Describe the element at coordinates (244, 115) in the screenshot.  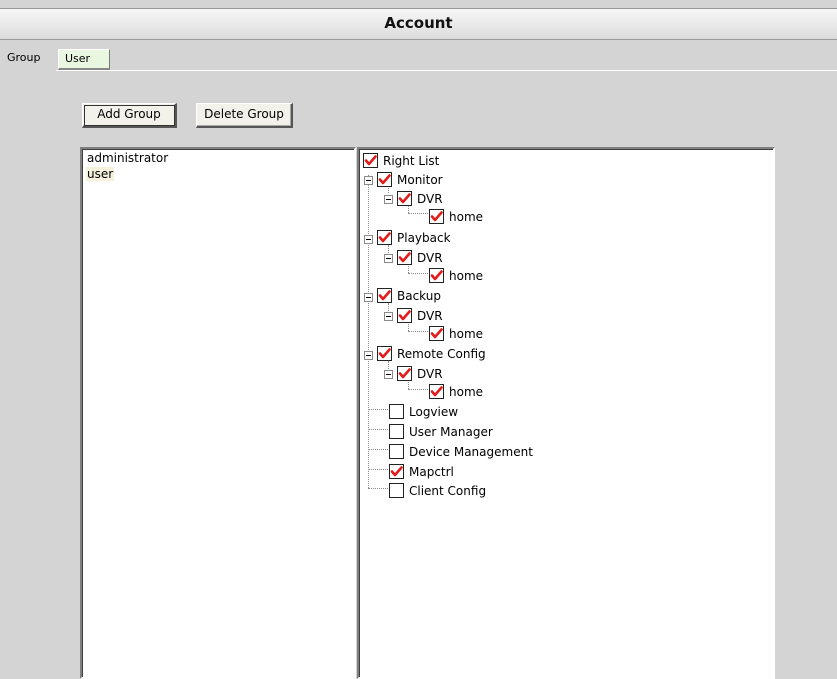
I see `delete-group-button: Delete Group` at that location.